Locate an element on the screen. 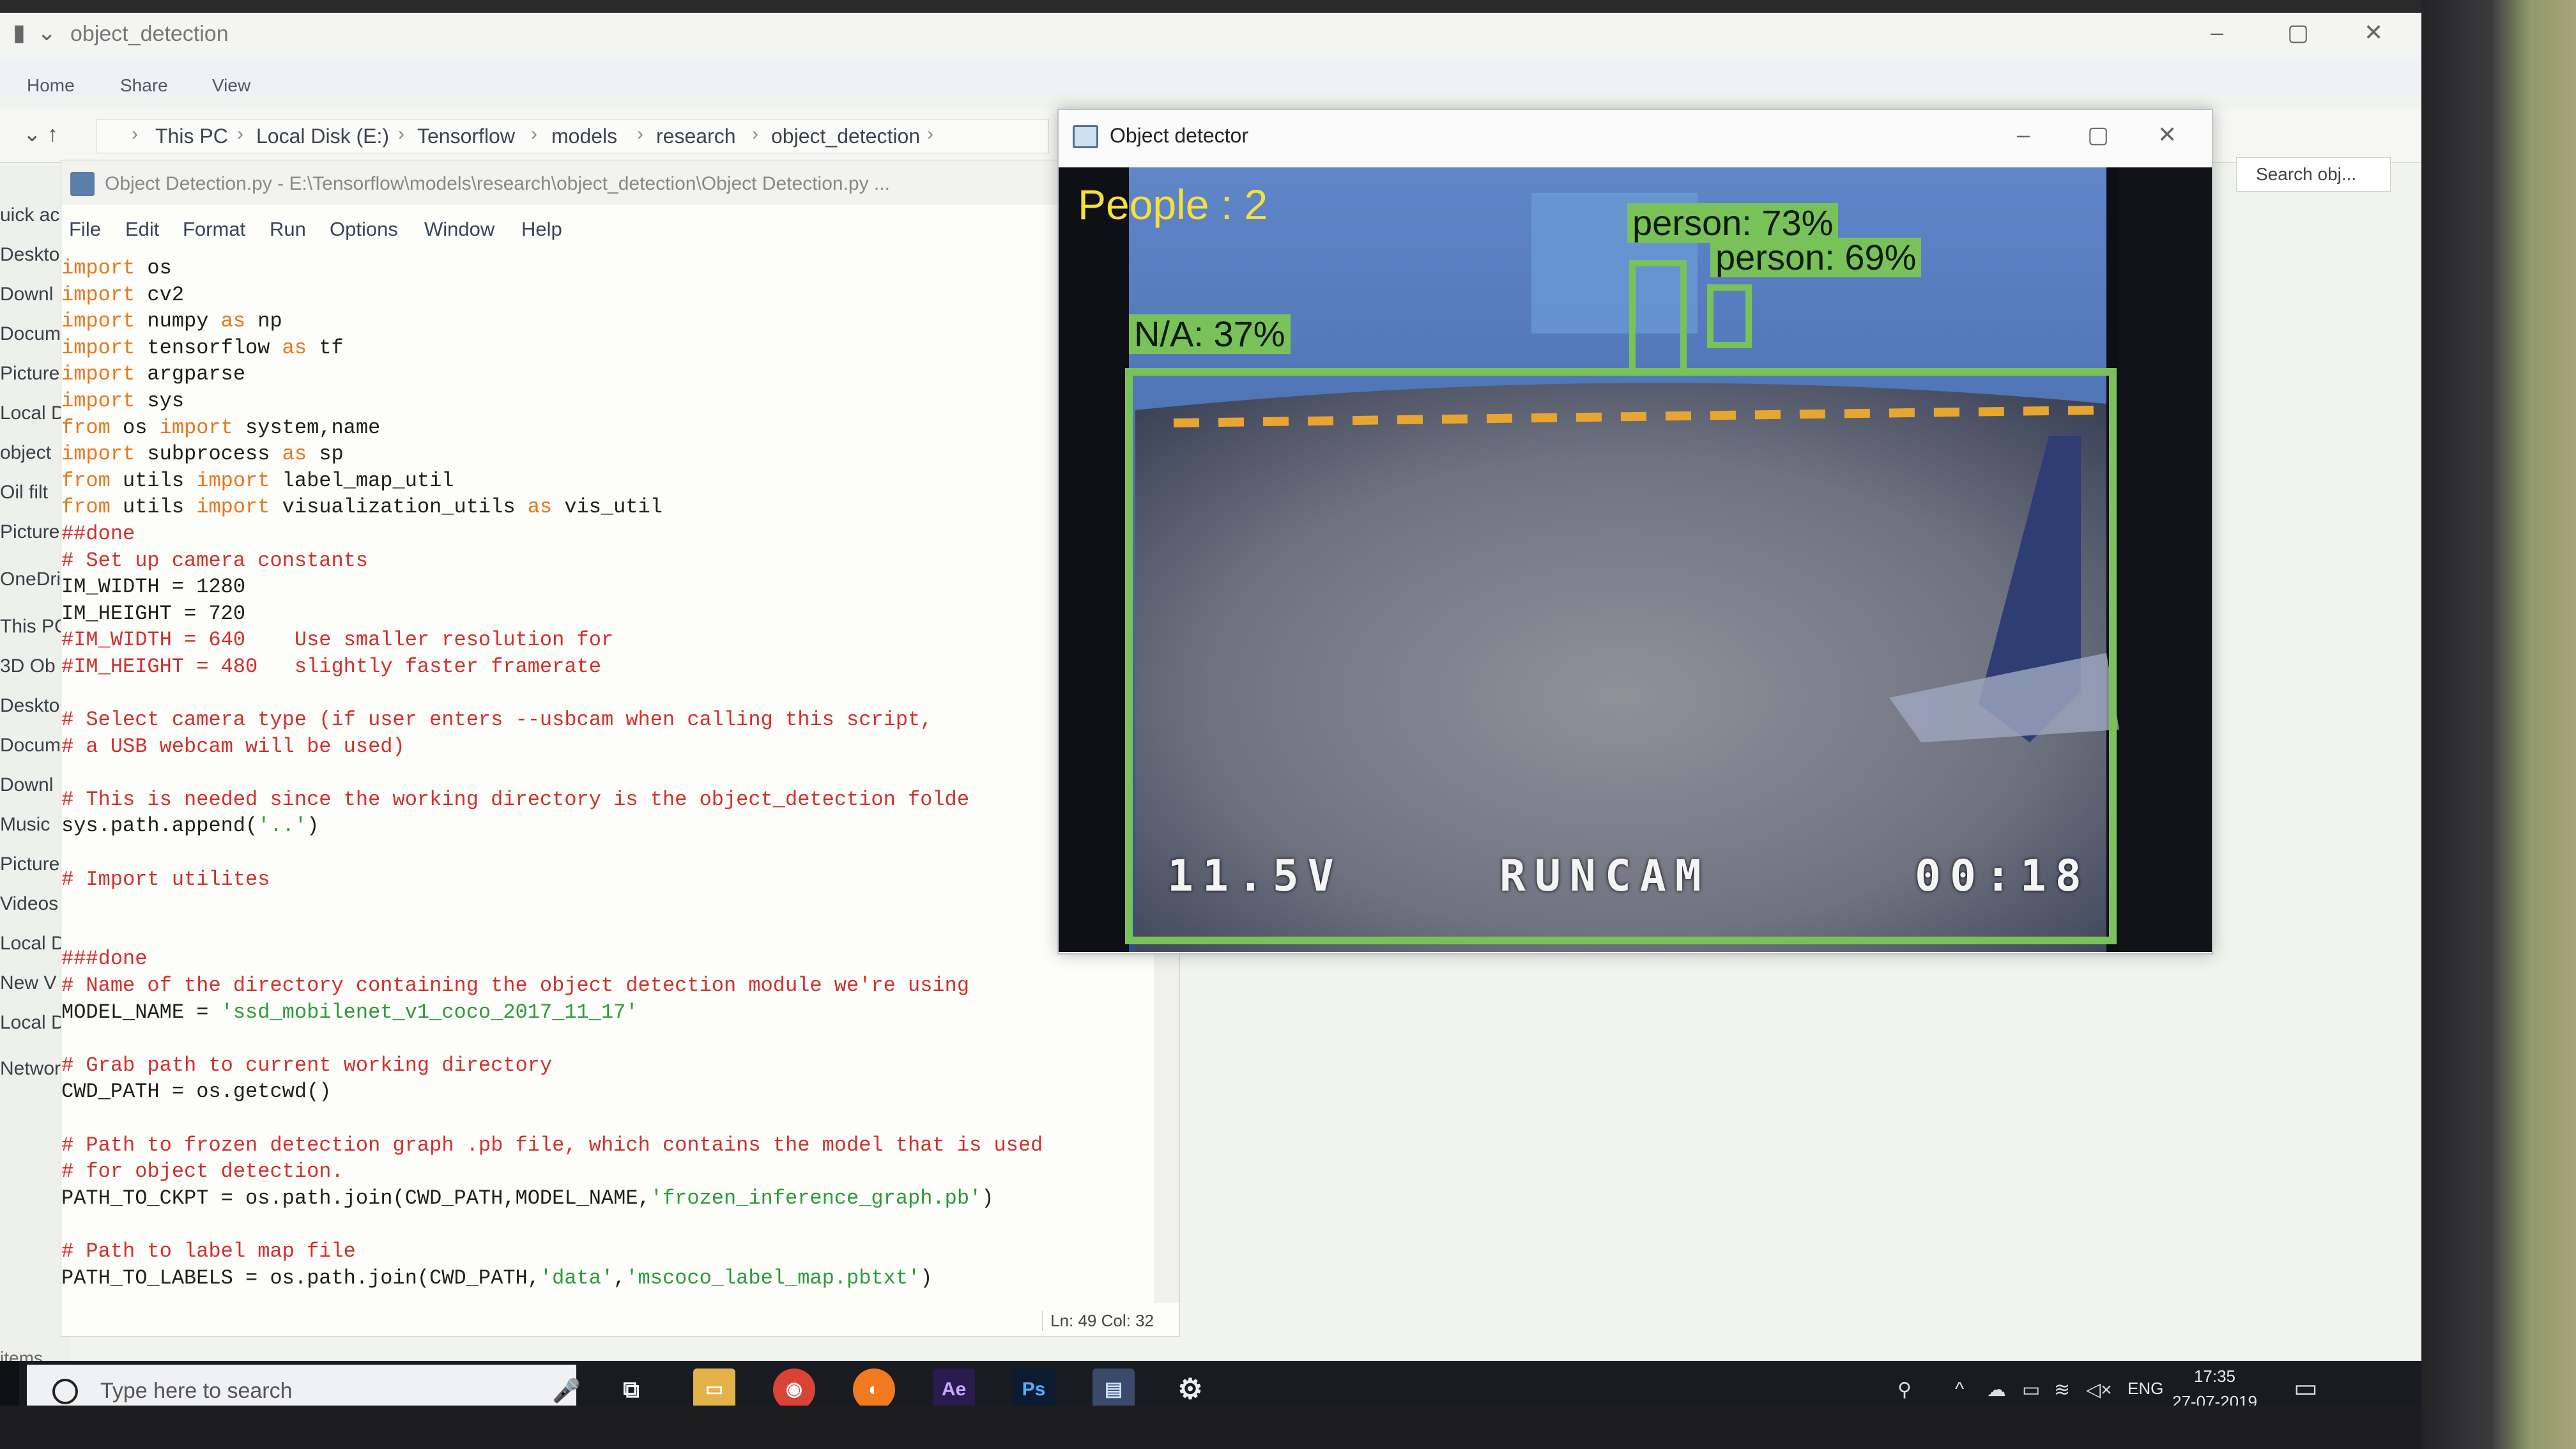 This screenshot has height=1449, width=2576. clock: 17:35 27-07-2019 is located at coordinates (2214, 1384).